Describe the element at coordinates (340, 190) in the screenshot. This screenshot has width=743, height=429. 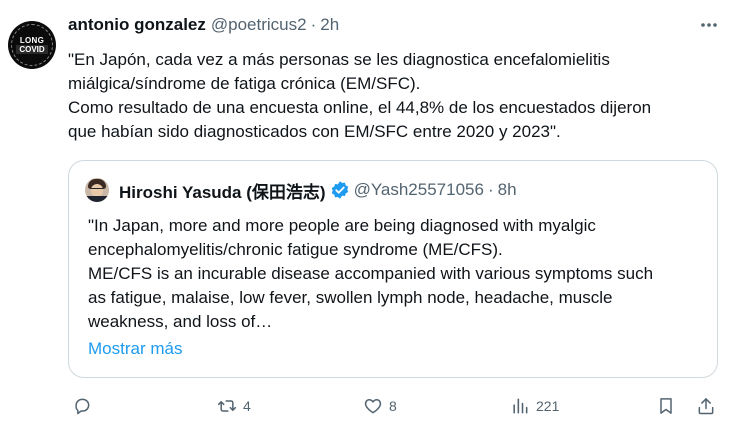
I see `verified-badge-icon` at that location.